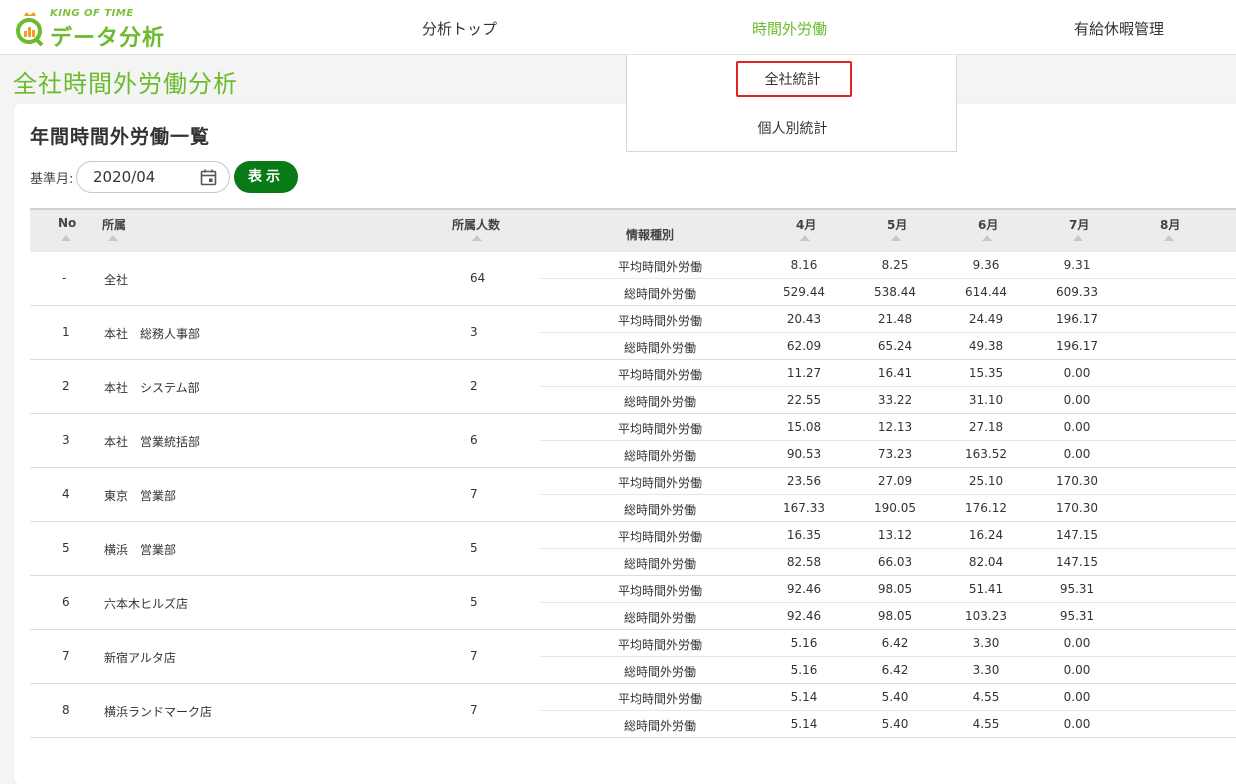 This screenshot has height=784, width=1236. I want to click on month-value-cell: 176.12, so click(986, 508).